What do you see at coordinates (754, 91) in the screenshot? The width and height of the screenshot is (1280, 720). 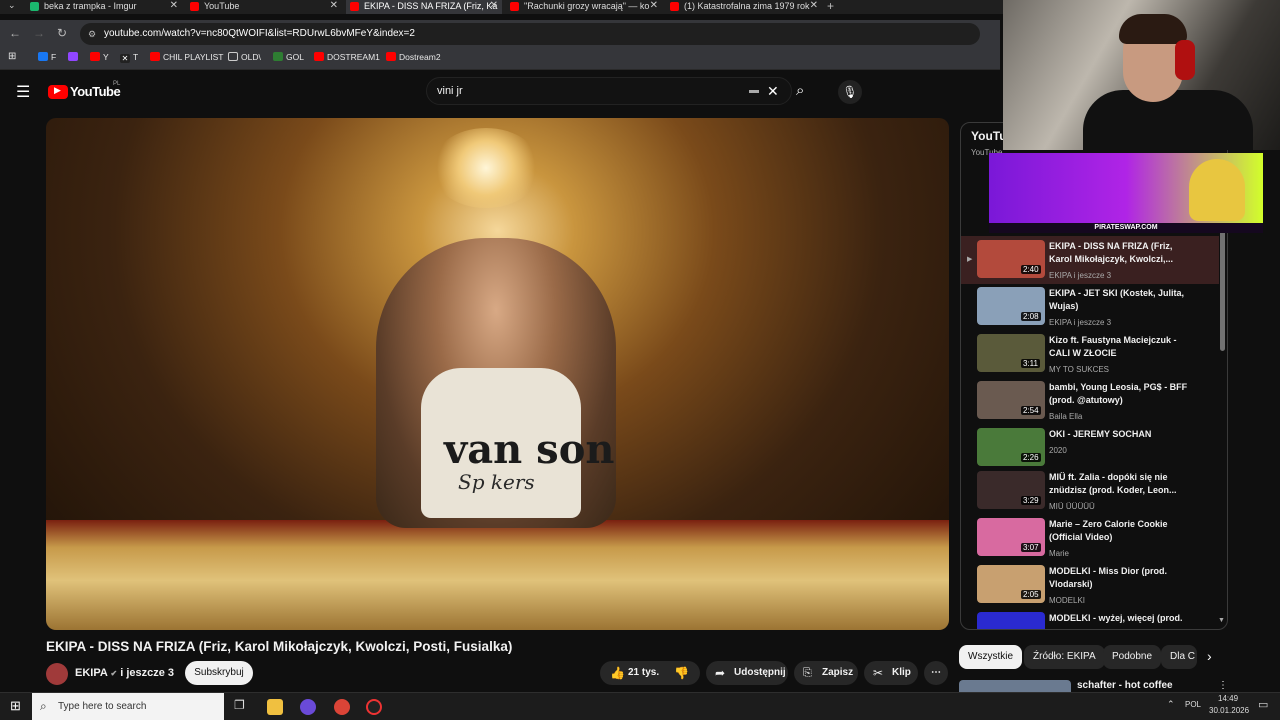 I see `keyboard-icon: ▬` at bounding box center [754, 91].